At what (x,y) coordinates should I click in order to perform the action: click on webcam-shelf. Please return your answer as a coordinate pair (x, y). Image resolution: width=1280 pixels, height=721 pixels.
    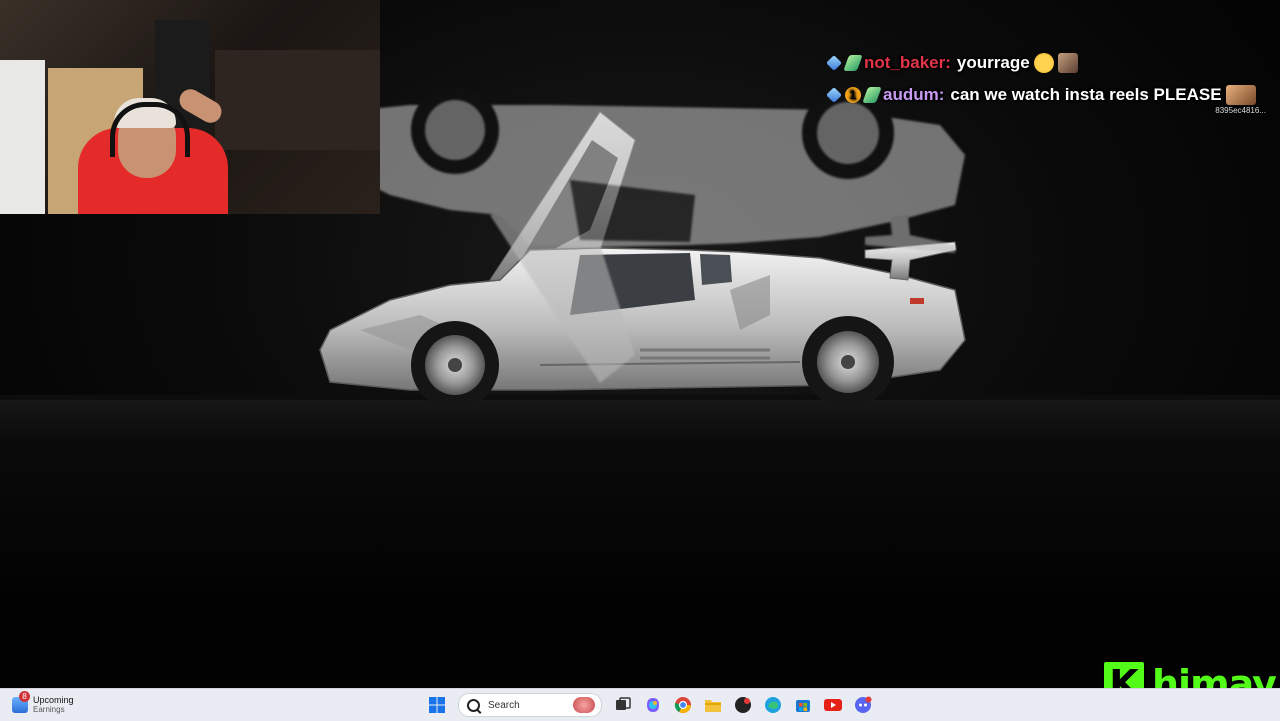
    Looking at the image, I should click on (22, 137).